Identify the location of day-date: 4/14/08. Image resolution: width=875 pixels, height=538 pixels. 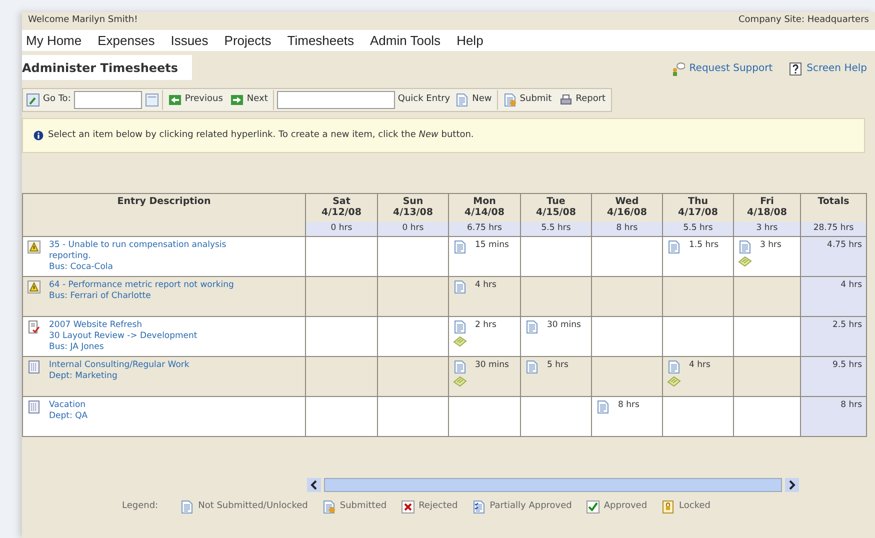
(485, 213).